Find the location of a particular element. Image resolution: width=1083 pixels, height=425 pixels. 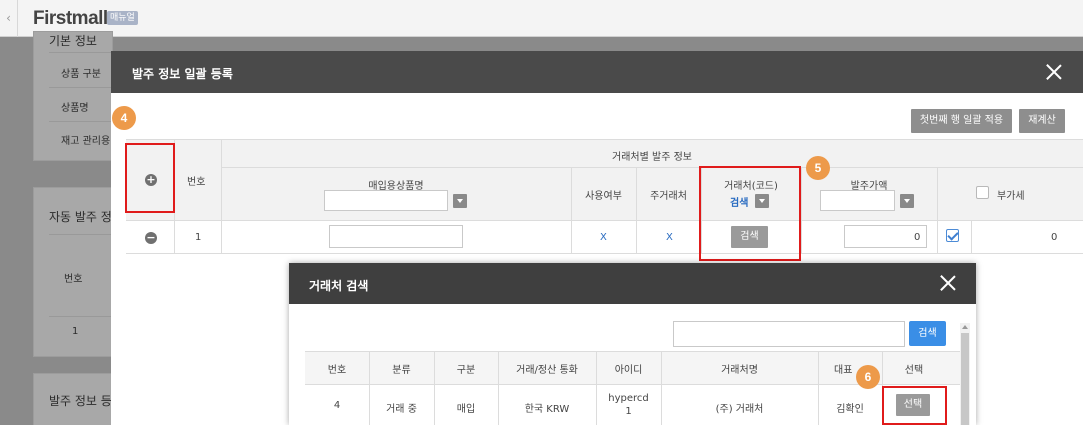

basic-info-title: 기본 정보 is located at coordinates (73, 41).